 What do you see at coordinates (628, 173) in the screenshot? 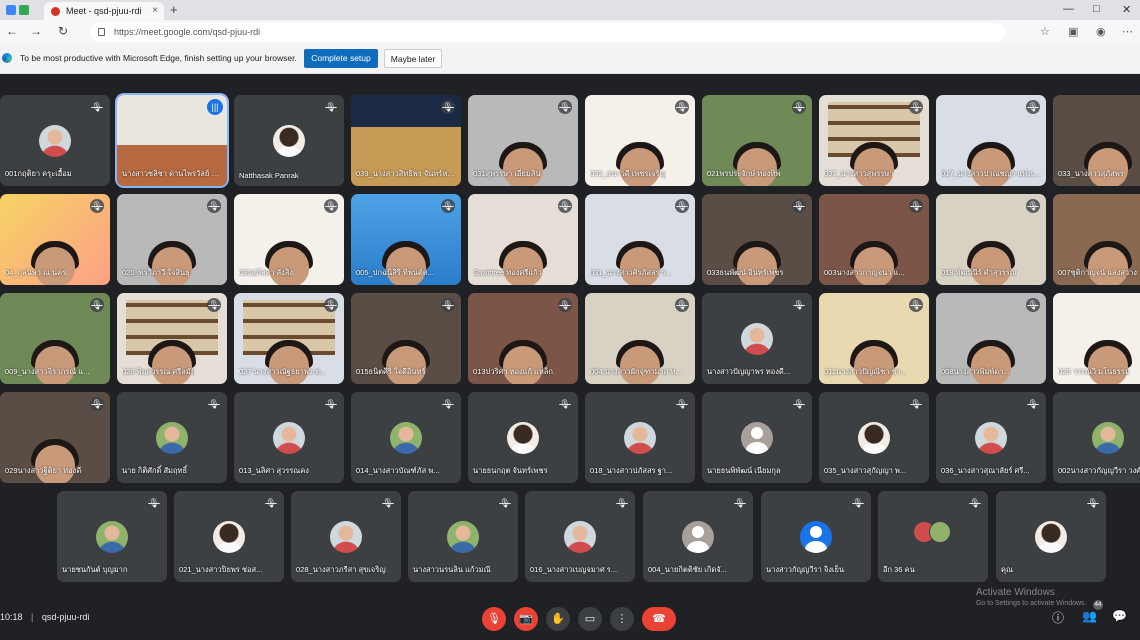
I see `participant-name: 032_ธนาวดี เพชรเจริญ` at bounding box center [628, 173].